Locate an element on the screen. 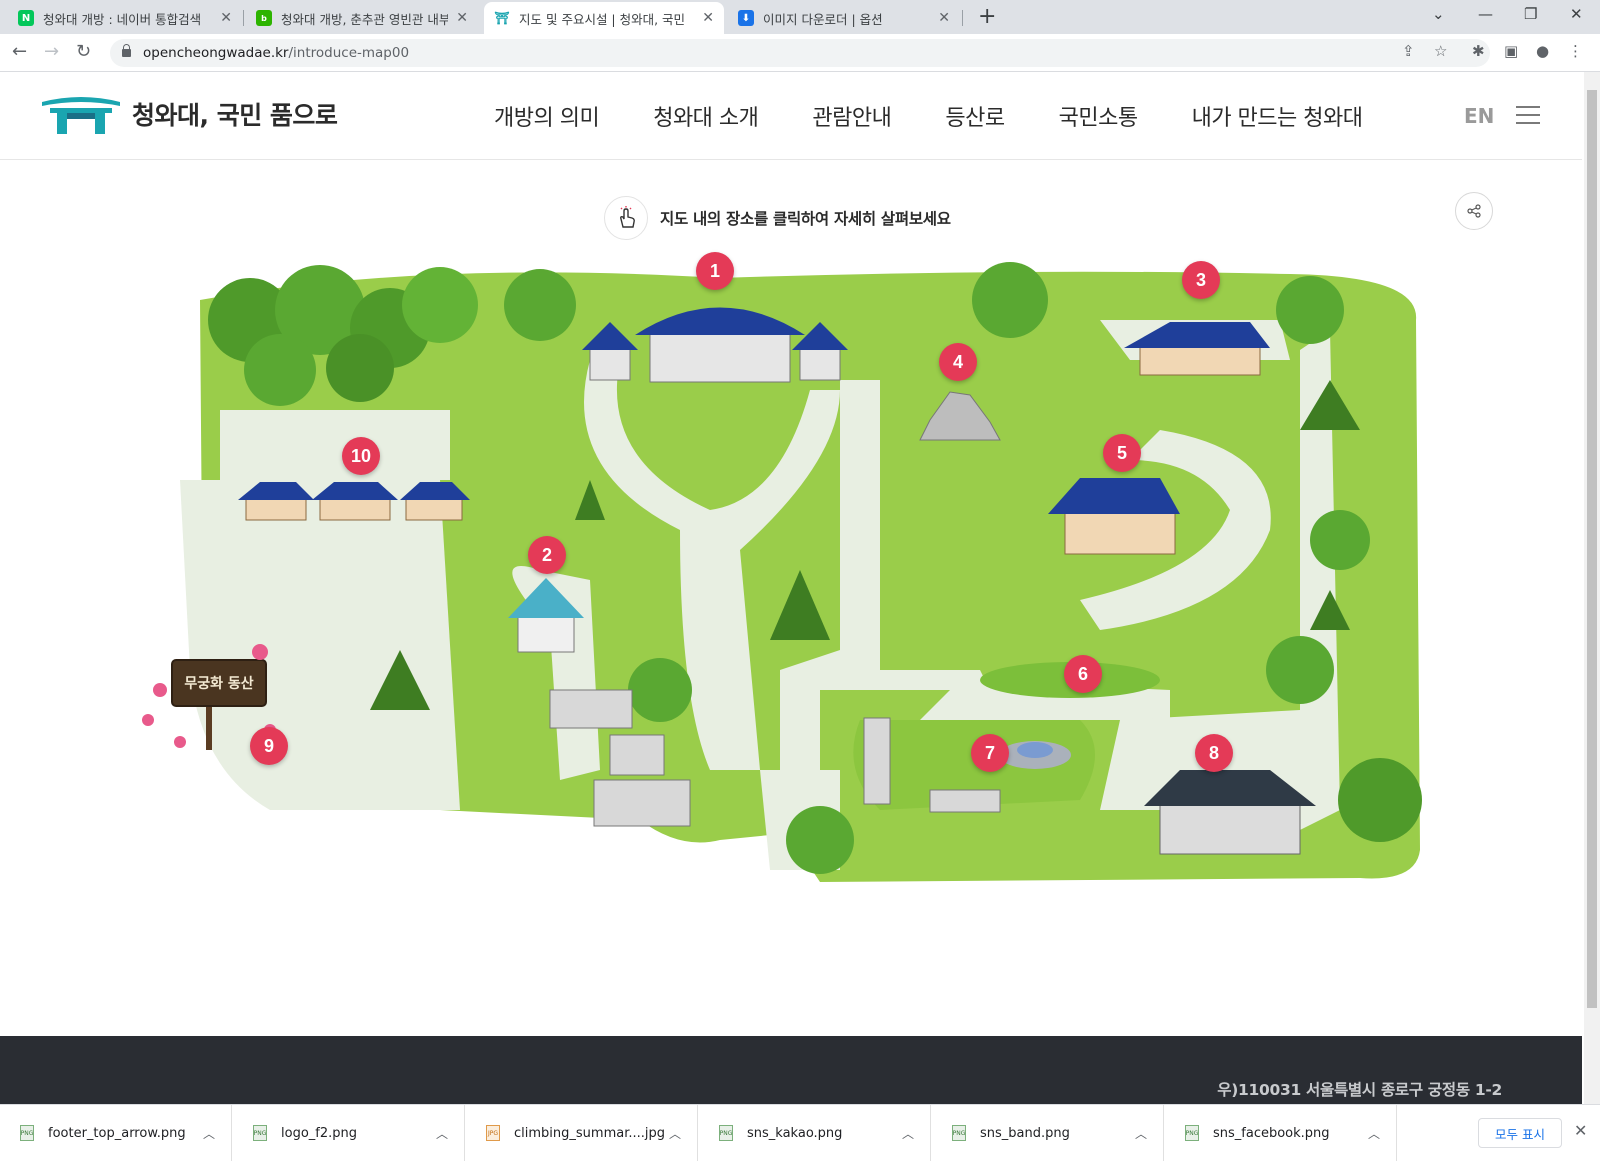  tab-map-active: ⛩ 지도 및 주요시설 | 청와대, 국민 ✕ is located at coordinates (604, 18).